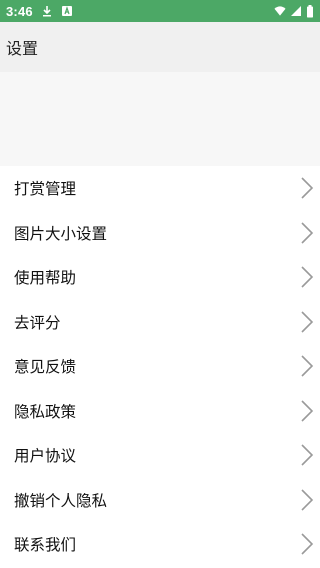  I want to click on menu-item-reward-management: 打赏管理, so click(160, 188).